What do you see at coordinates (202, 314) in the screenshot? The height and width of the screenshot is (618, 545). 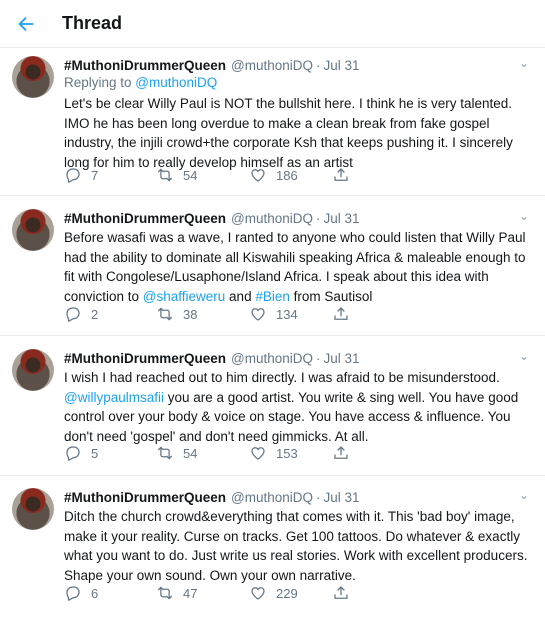 I see `retweet-button: 38` at bounding box center [202, 314].